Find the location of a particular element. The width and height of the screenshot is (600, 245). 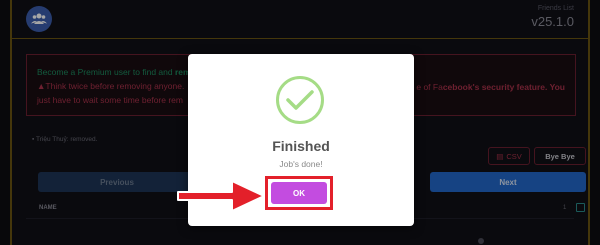

ok-button: OK is located at coordinates (299, 193).